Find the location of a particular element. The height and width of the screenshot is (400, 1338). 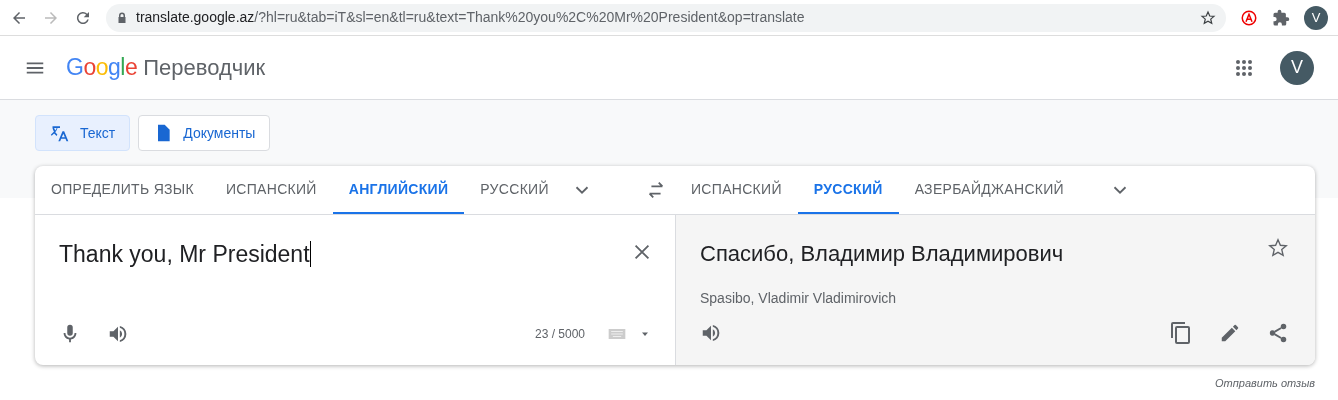

mode-tab: Текст is located at coordinates (83, 133).